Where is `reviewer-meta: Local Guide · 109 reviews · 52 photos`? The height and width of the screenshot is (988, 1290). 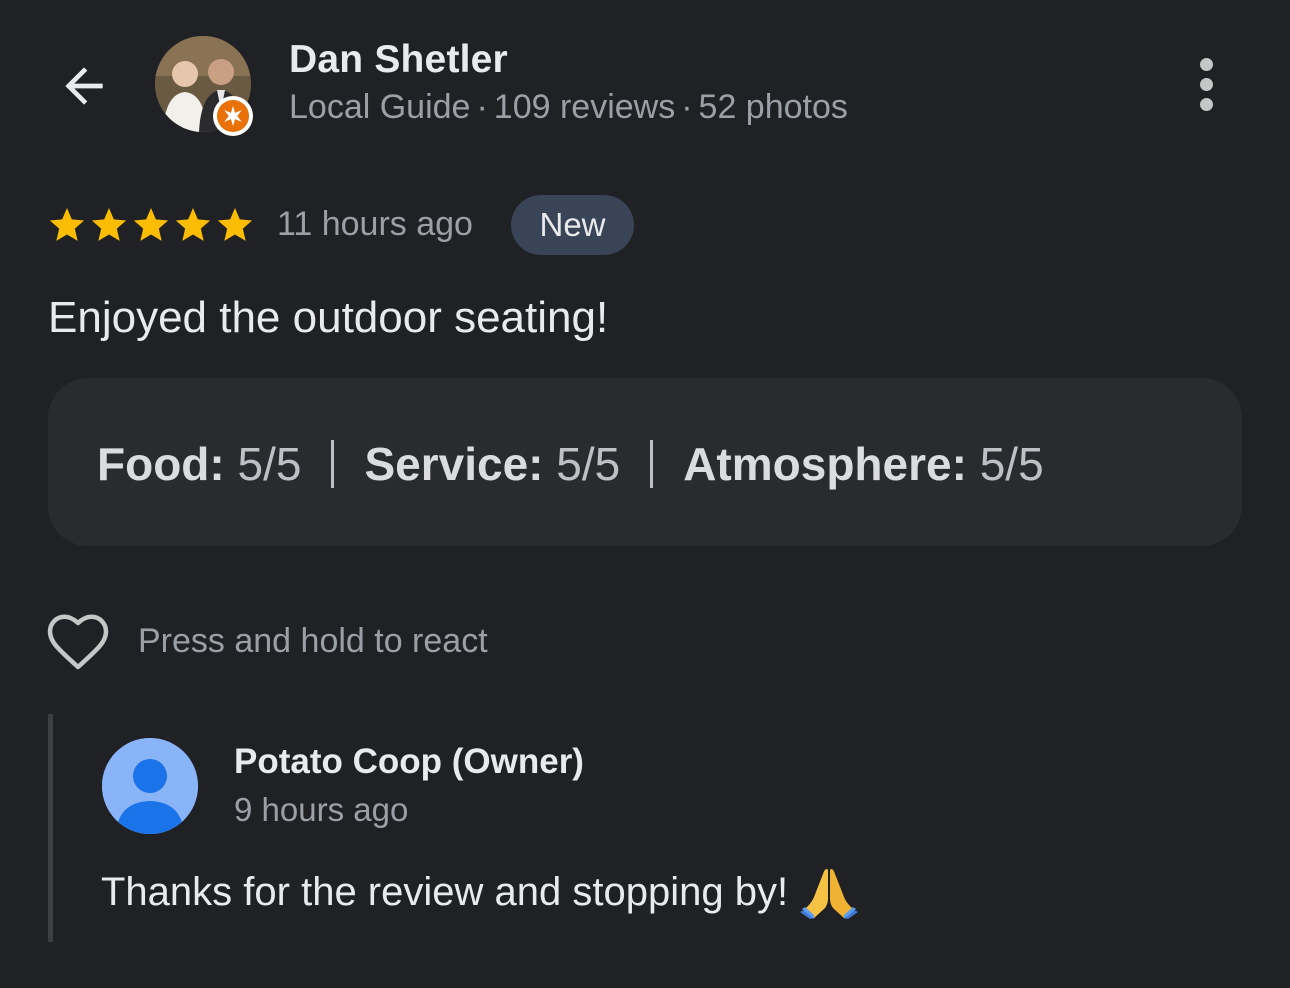
reviewer-meta: Local Guide · 109 reviews · 52 photos is located at coordinates (568, 107).